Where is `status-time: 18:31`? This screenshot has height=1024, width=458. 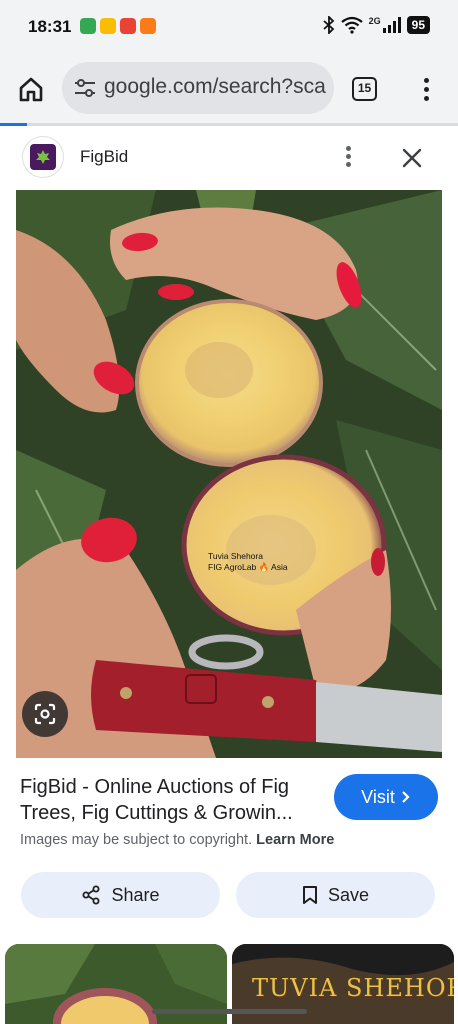 status-time: 18:31 is located at coordinates (50, 26).